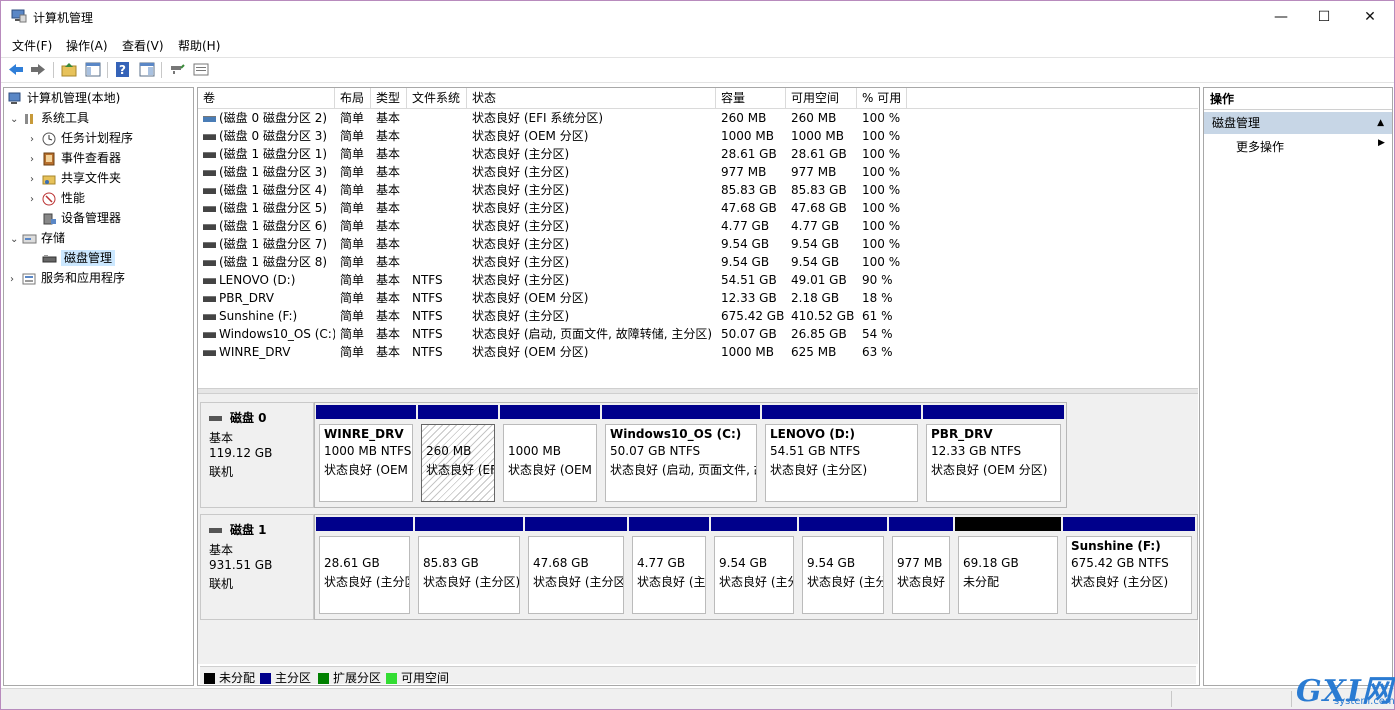 The width and height of the screenshot is (1395, 710). What do you see at coordinates (123, 69) in the screenshot?
I see `help-icon: ?` at bounding box center [123, 69].